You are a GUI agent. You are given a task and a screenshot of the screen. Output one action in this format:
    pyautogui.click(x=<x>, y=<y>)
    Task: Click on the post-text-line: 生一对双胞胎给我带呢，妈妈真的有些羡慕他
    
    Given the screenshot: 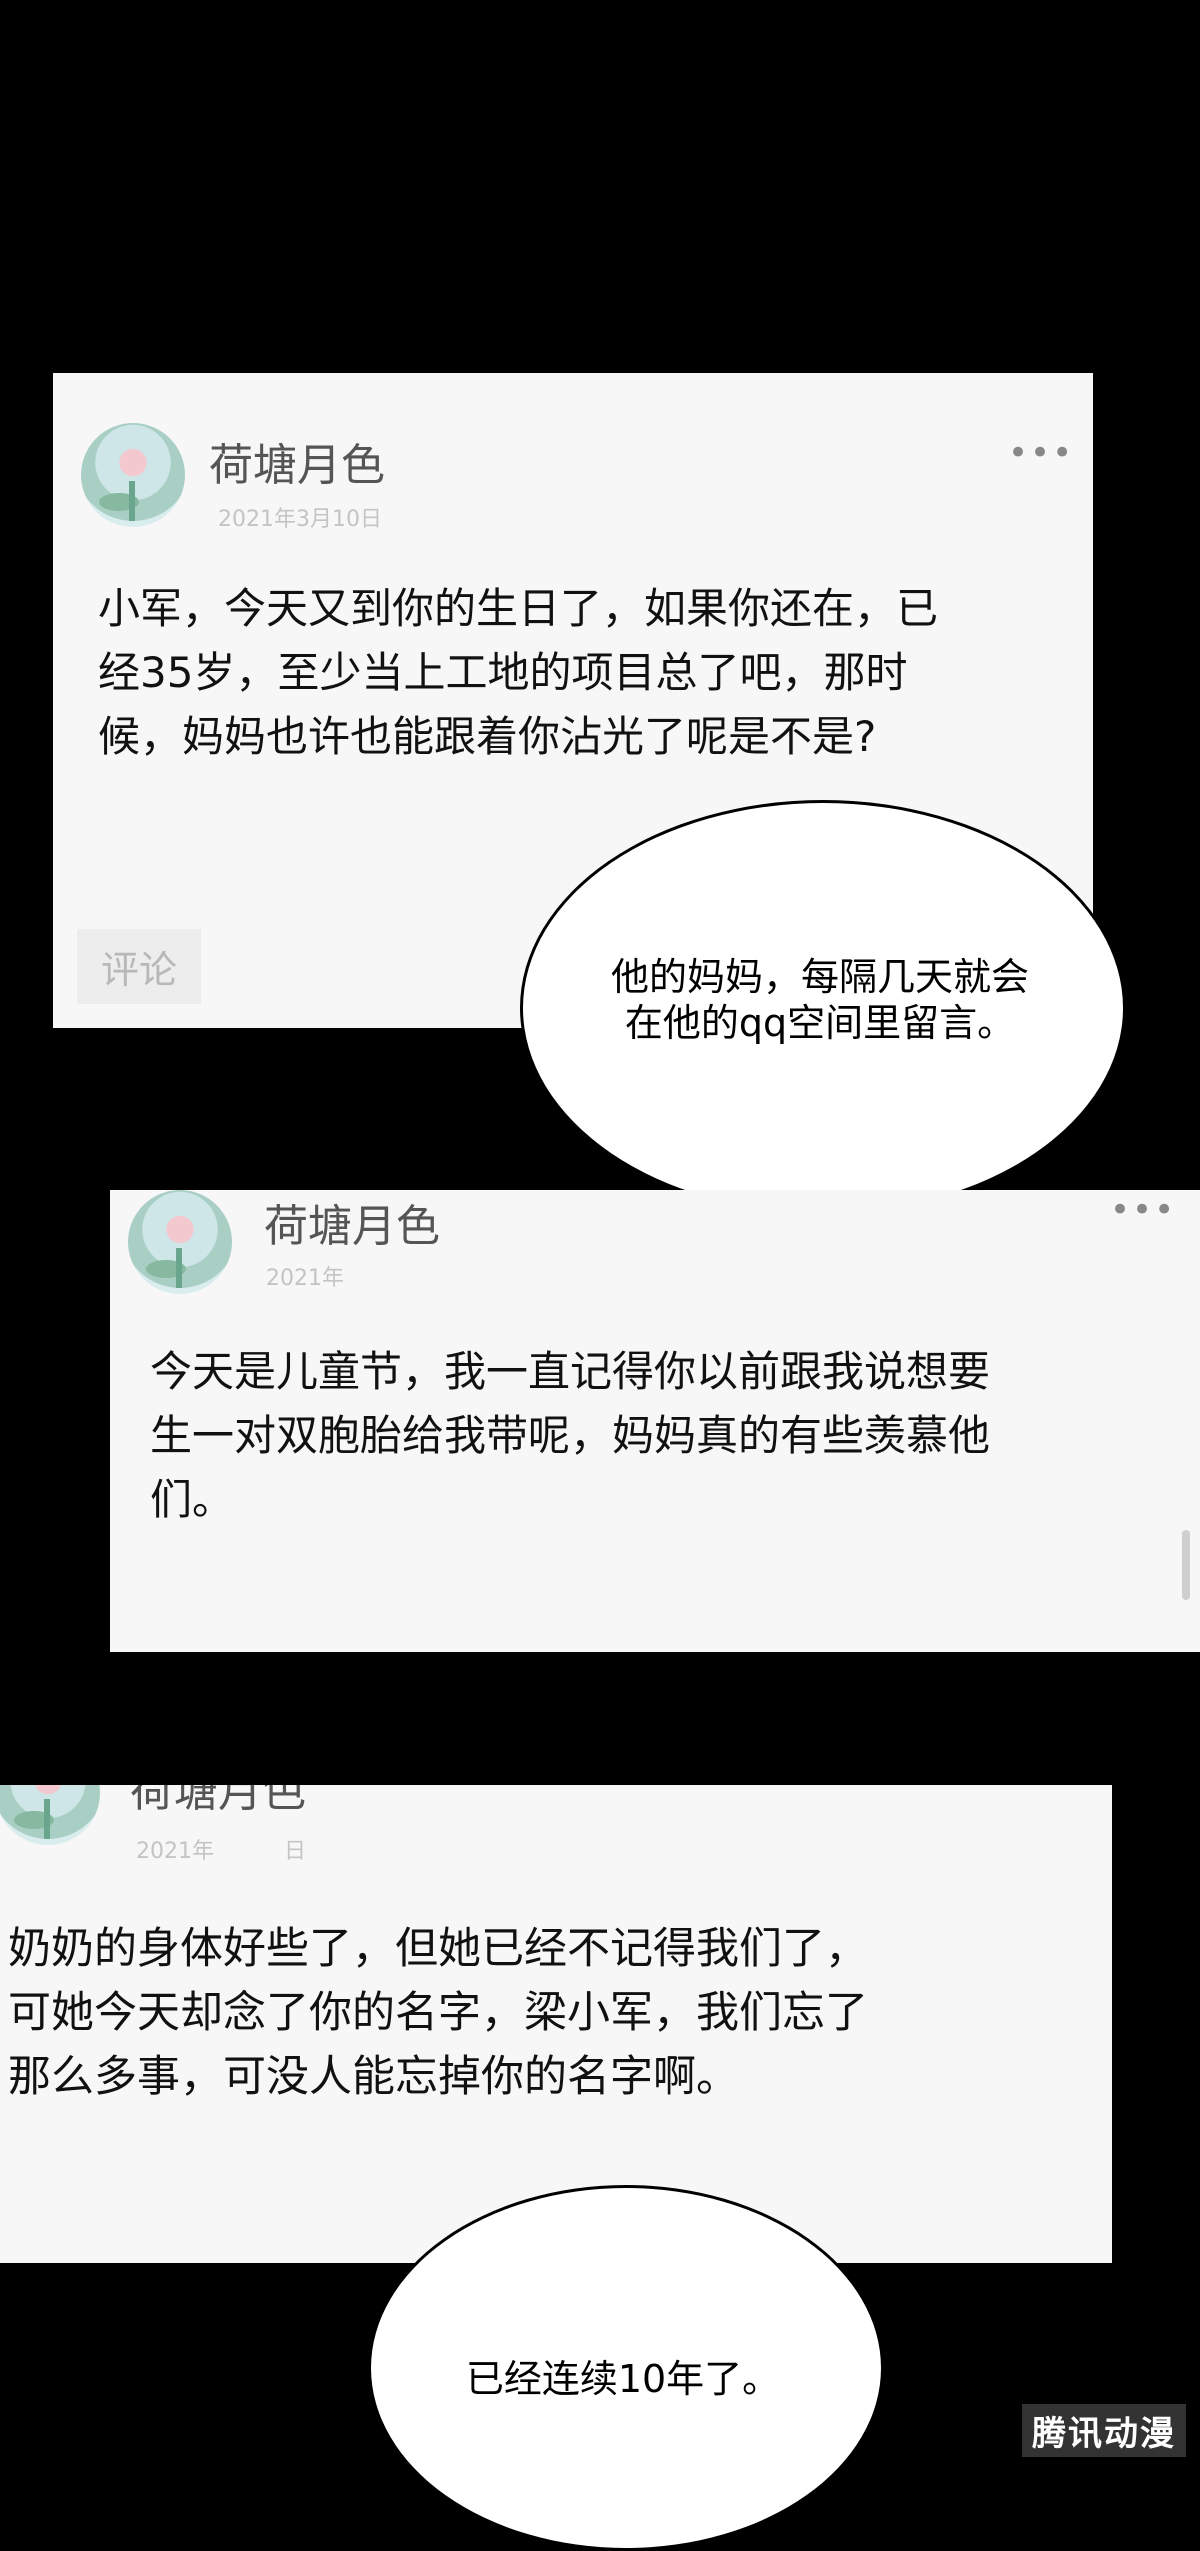 What is the action you would take?
    pyautogui.click(x=570, y=1435)
    